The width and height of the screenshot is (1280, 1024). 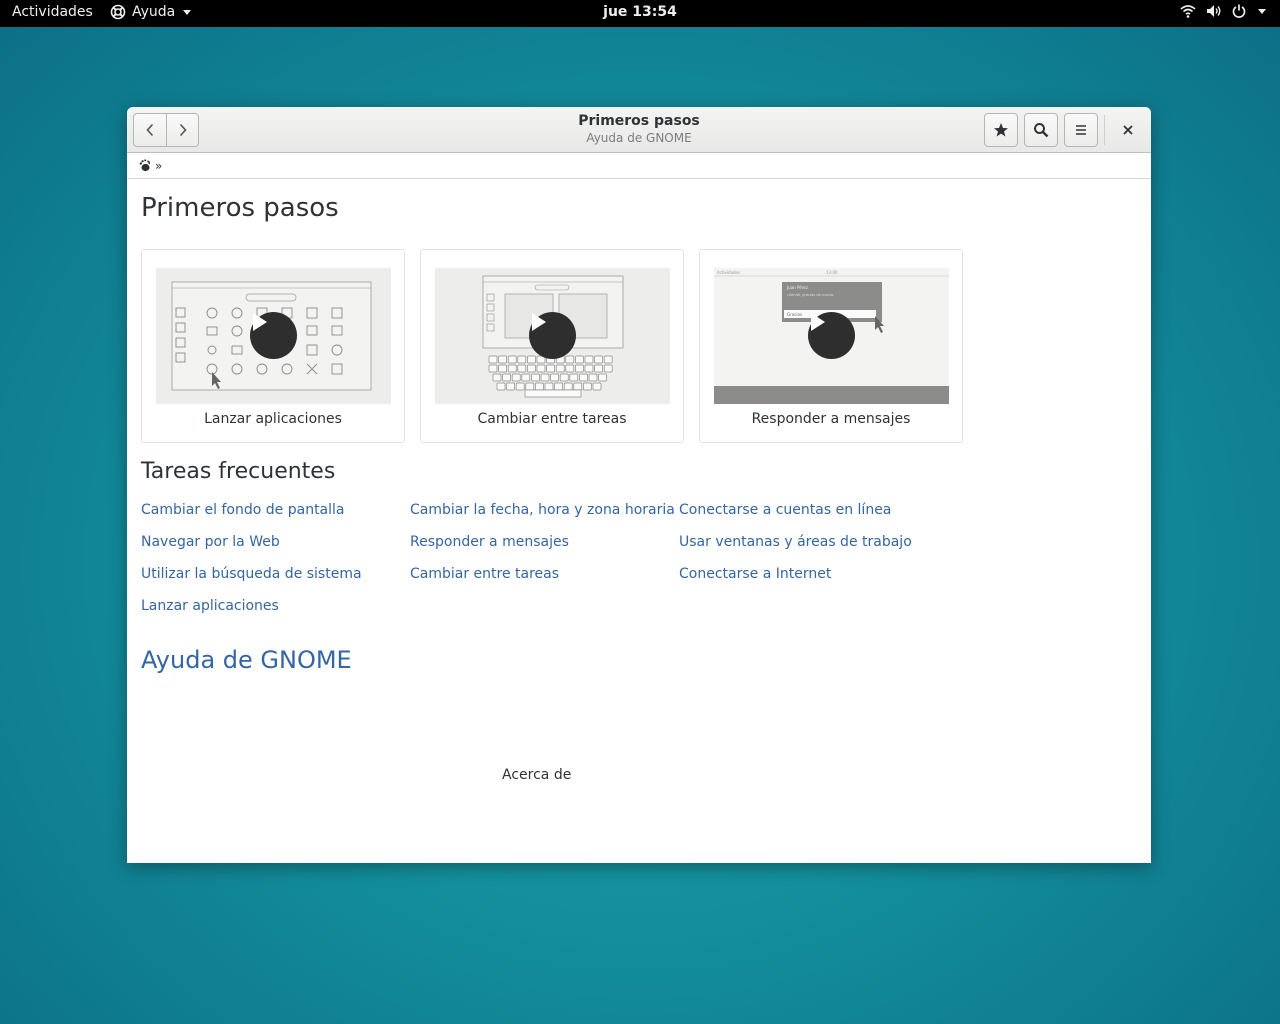 I want to click on search-button, so click(x=1041, y=130).